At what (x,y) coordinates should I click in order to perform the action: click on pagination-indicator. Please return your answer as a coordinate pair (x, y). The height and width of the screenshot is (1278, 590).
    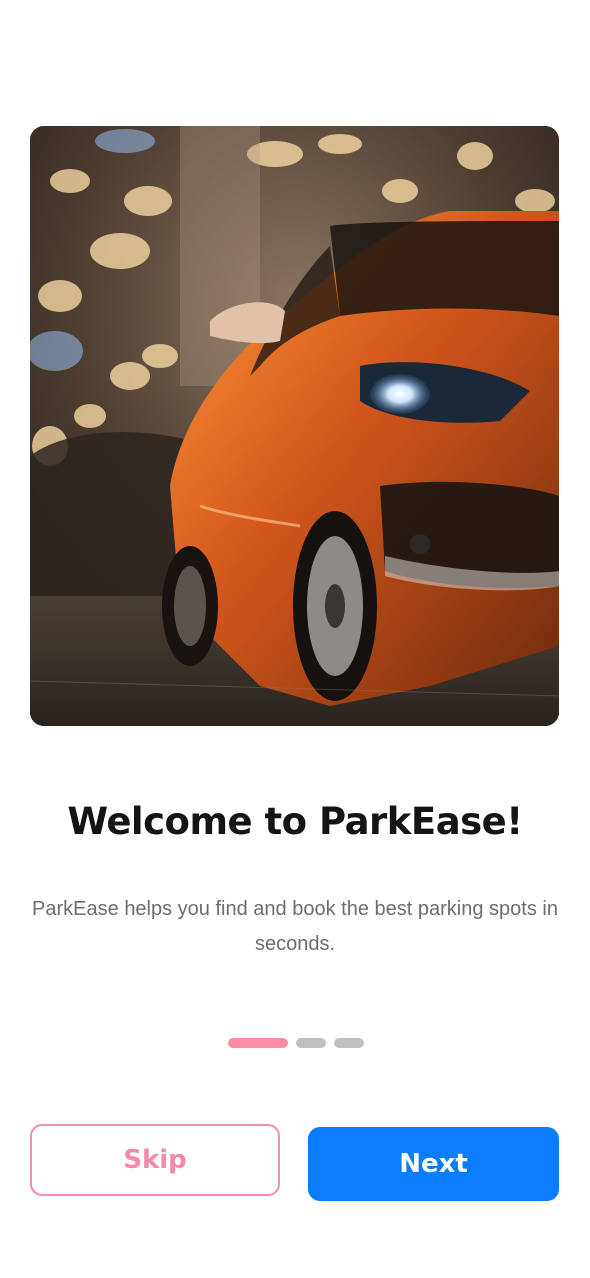
    Looking at the image, I should click on (296, 1043).